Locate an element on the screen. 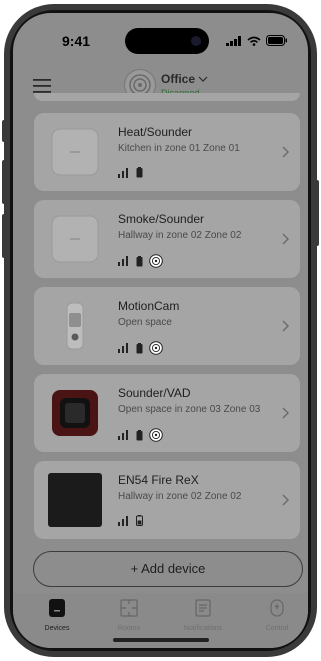 This screenshot has width=321, height=661. device-card: EN54 Fire ReX Hallway in zone 02 Zone 02 is located at coordinates (167, 500).